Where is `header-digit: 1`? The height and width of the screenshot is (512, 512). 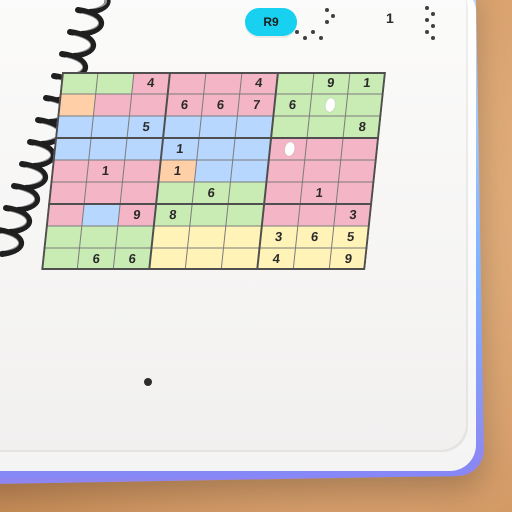 header-digit: 1 is located at coordinates (390, 18).